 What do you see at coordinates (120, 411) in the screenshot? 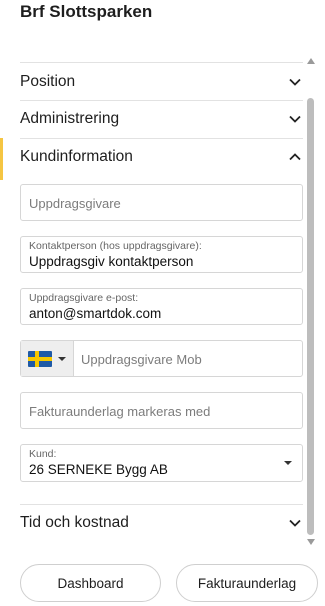
I see `fakturaunderlag-placeholder: Fakturaunderlag markeras med` at bounding box center [120, 411].